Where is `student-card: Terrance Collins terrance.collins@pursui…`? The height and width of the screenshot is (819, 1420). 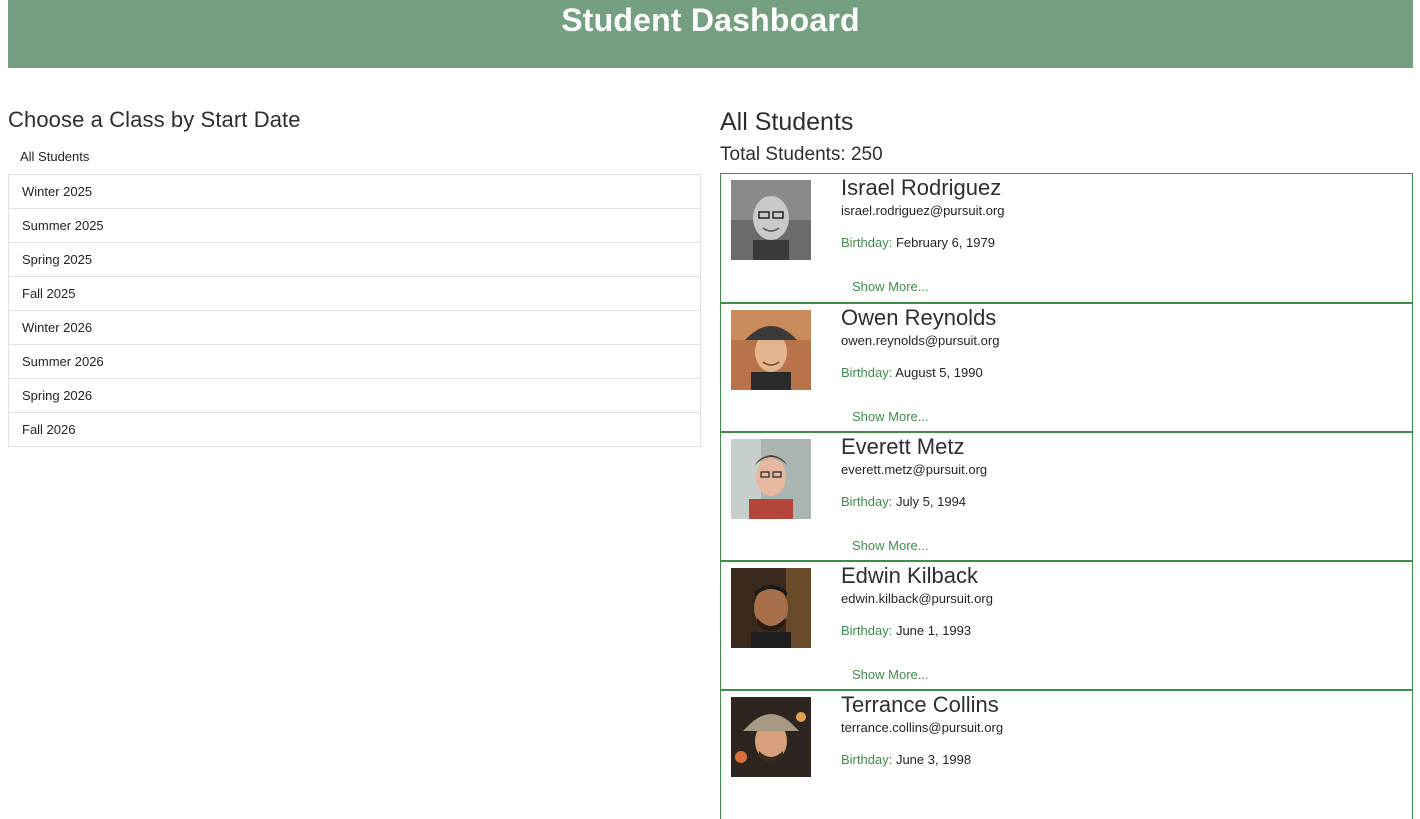 student-card: Terrance Collins terrance.collins@pursui… is located at coordinates (1066, 754).